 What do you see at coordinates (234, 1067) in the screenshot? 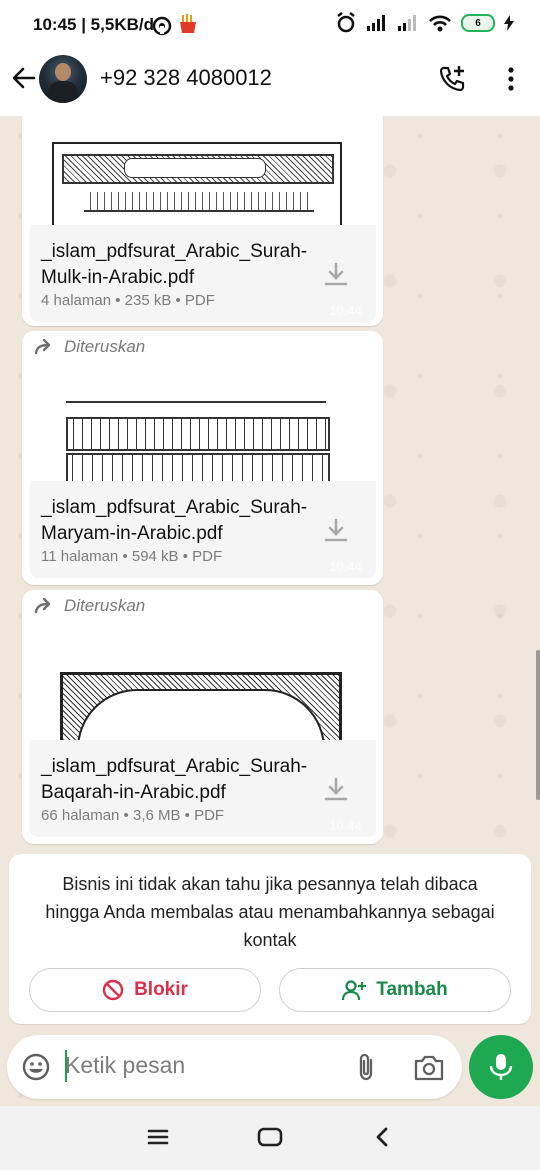
I see `message-input-bar: Ketik pesan` at bounding box center [234, 1067].